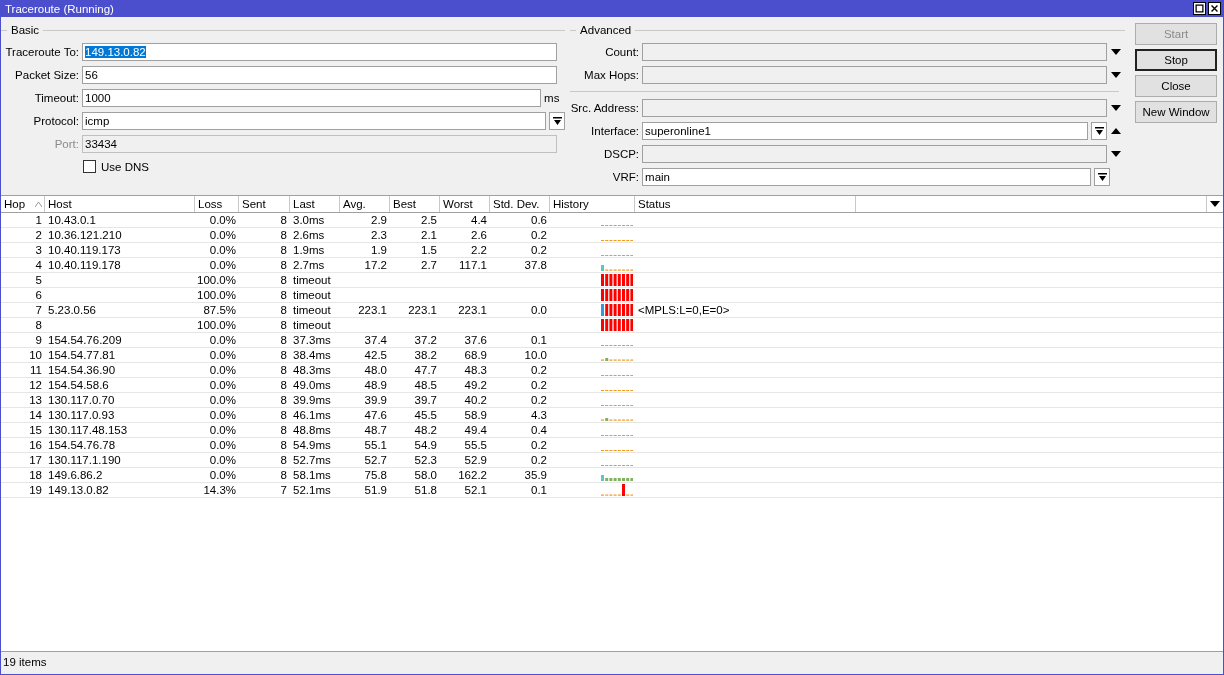  What do you see at coordinates (865, 130) in the screenshot?
I see `input-field: superonline1` at bounding box center [865, 130].